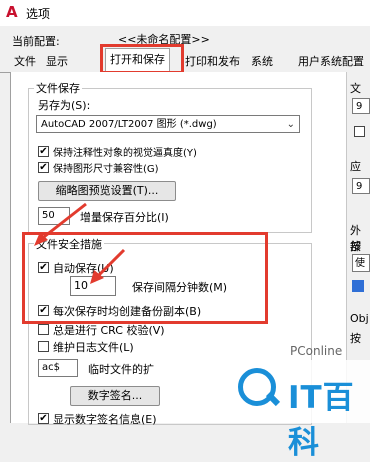 The width and height of the screenshot is (370, 462). Describe the element at coordinates (60, 224) in the screenshot. I see `arrow-icon` at that location.